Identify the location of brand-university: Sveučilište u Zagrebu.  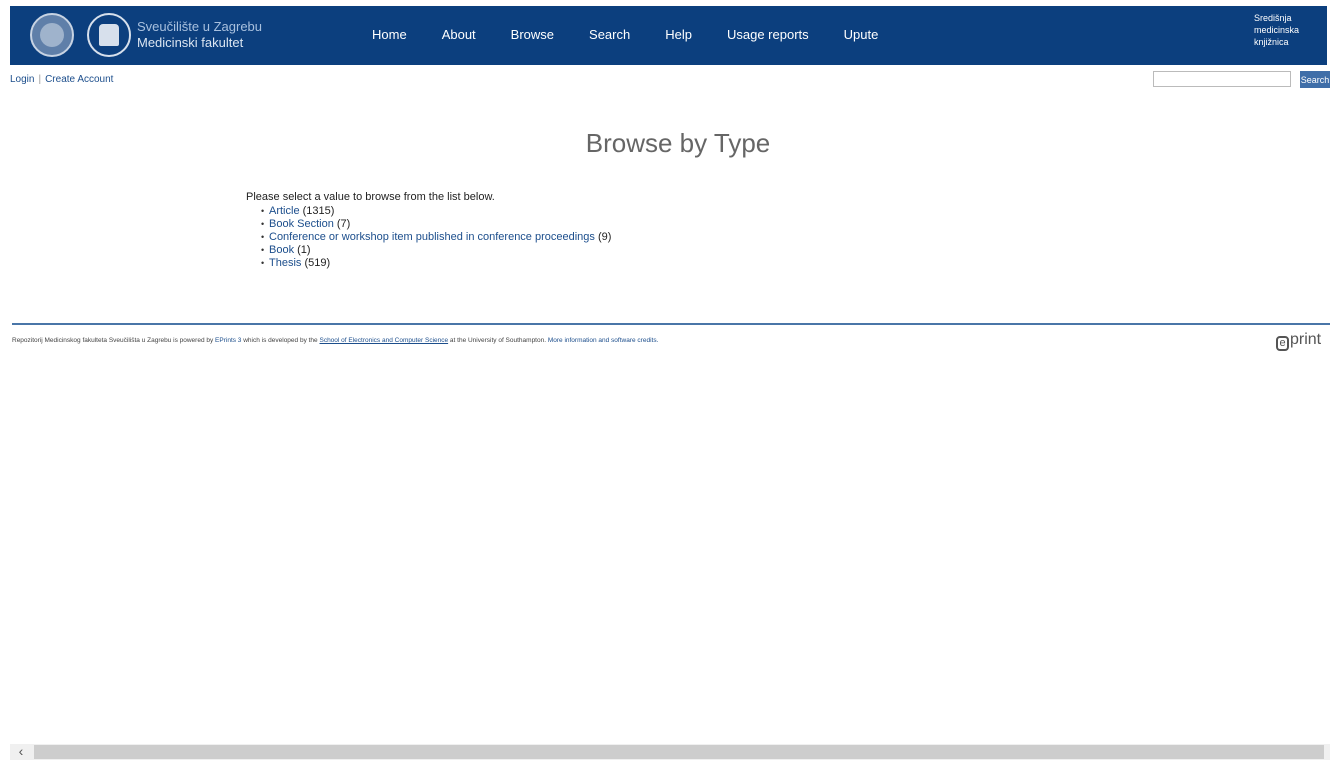
(200, 26).